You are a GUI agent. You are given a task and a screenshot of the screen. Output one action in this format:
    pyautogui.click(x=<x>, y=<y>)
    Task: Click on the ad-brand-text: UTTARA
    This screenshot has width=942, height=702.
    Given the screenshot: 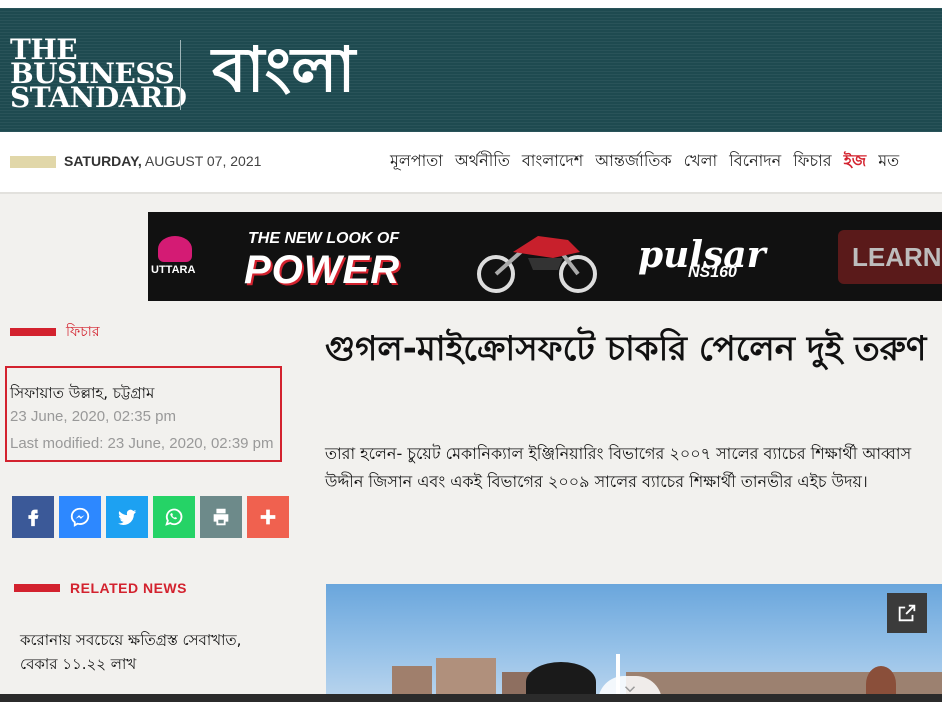 What is the action you would take?
    pyautogui.click(x=173, y=270)
    